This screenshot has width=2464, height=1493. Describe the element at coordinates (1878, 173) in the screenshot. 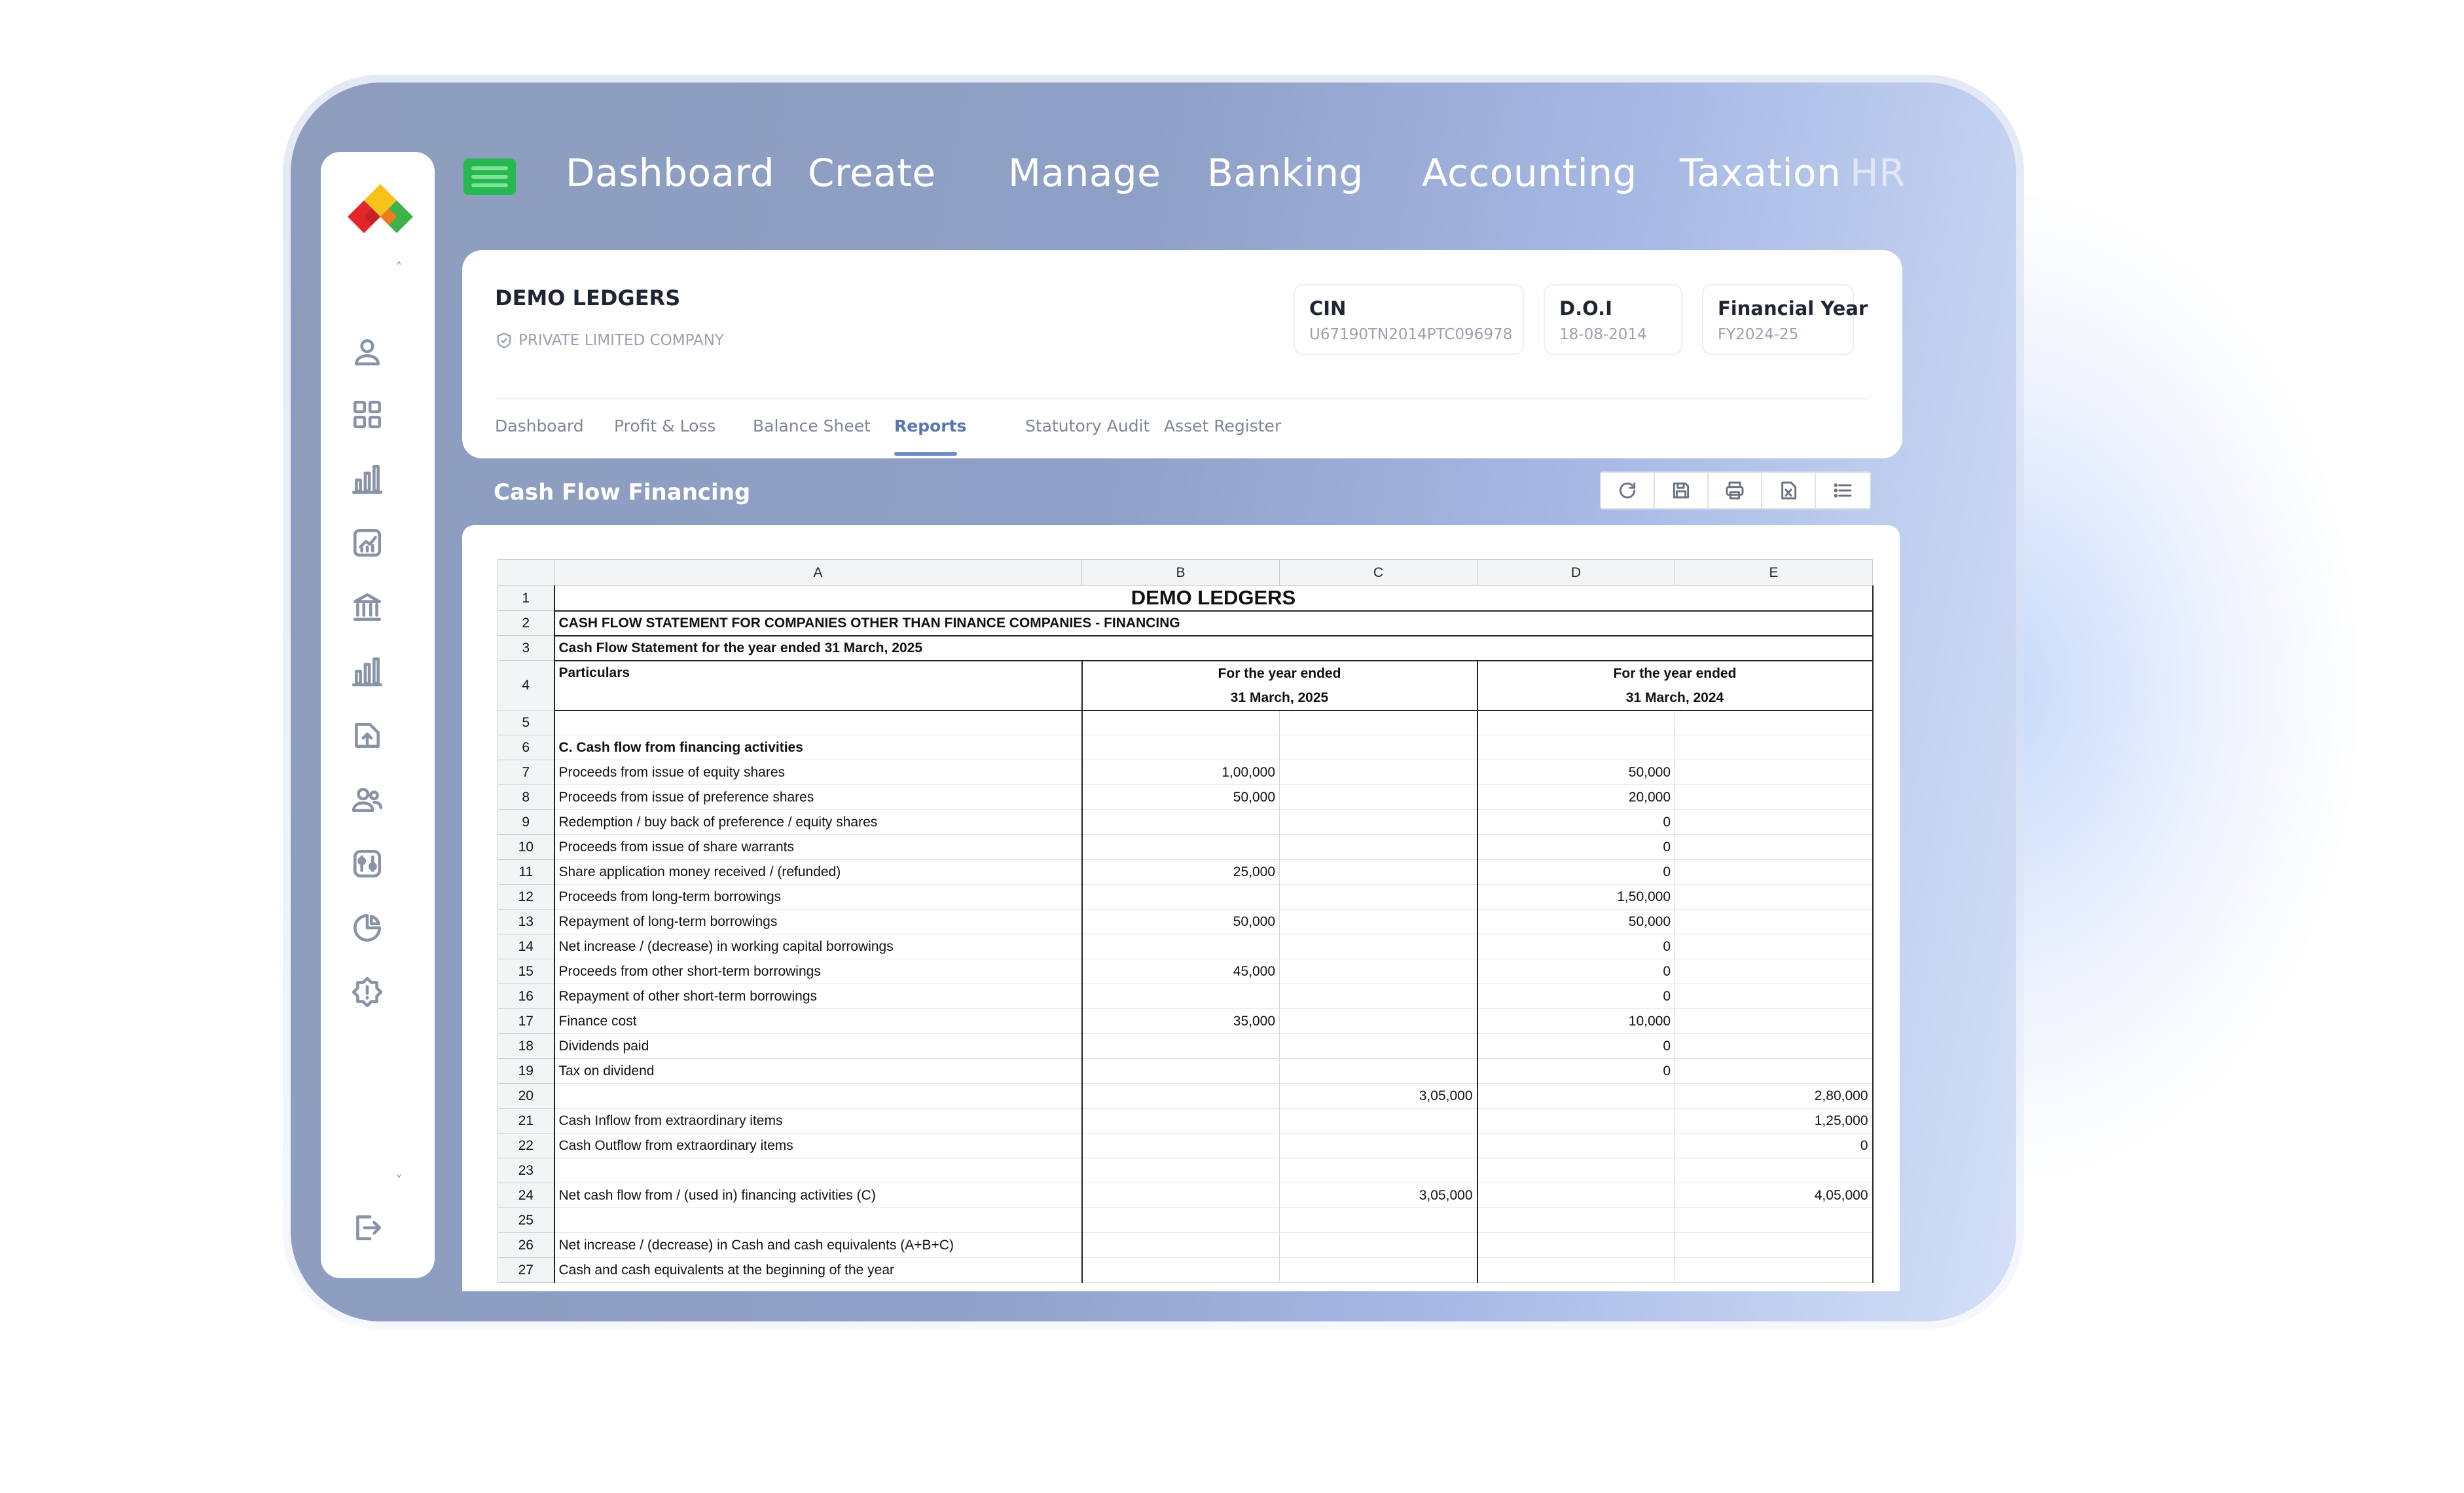

I see `nav-hr: HR` at that location.